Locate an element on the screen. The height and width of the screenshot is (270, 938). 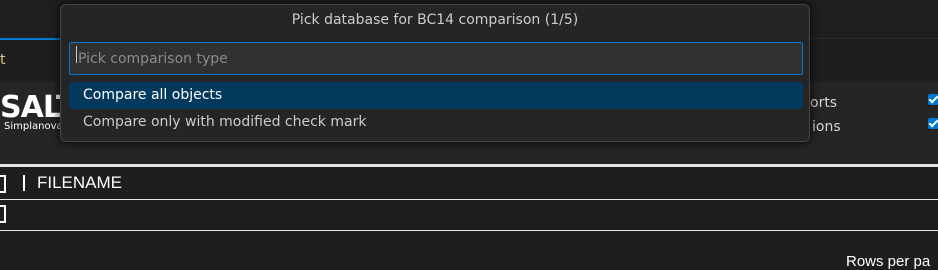
column-header-filename: FILENAME is located at coordinates (79, 183).